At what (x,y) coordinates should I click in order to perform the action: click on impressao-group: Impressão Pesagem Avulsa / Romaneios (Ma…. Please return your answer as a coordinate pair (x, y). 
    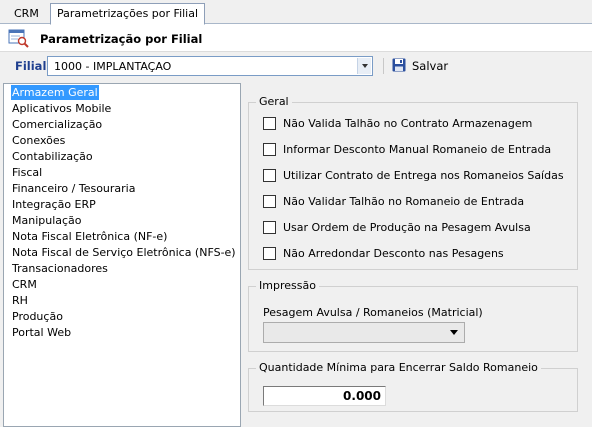
    Looking at the image, I should click on (413, 315).